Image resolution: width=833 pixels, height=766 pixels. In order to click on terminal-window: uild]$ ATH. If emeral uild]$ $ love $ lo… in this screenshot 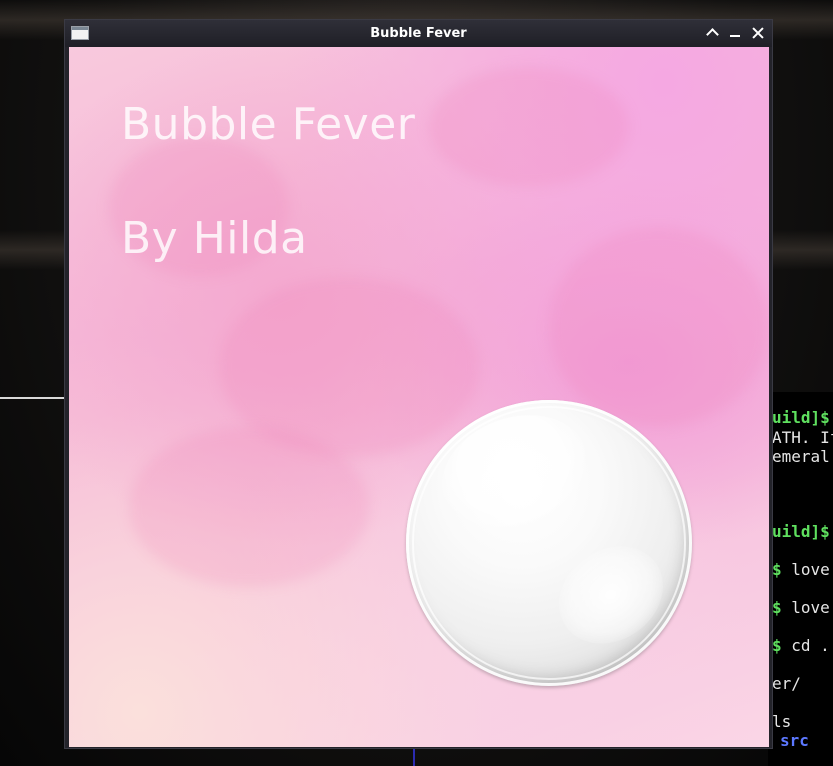, I will do `click(800, 579)`.